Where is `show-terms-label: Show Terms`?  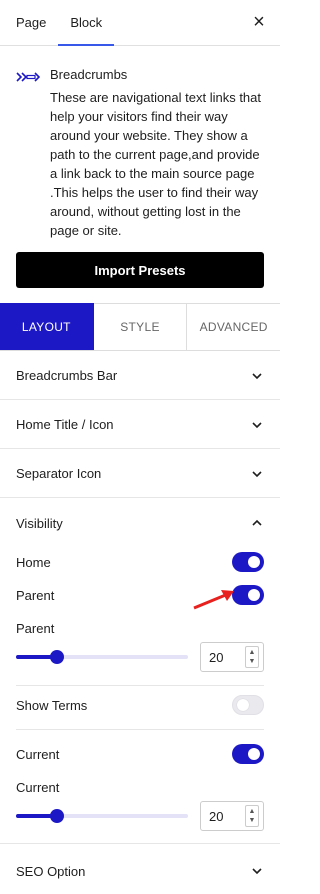 show-terms-label: Show Terms is located at coordinates (52, 705).